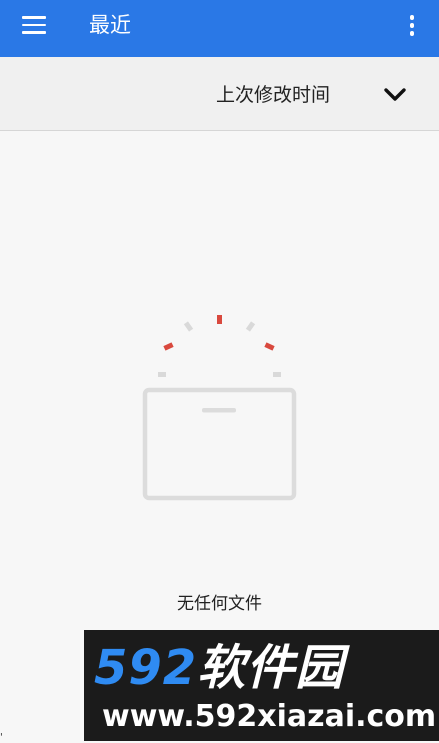 The height and width of the screenshot is (743, 439). What do you see at coordinates (271, 668) in the screenshot?
I see `watermark-logo-text: 软件园` at bounding box center [271, 668].